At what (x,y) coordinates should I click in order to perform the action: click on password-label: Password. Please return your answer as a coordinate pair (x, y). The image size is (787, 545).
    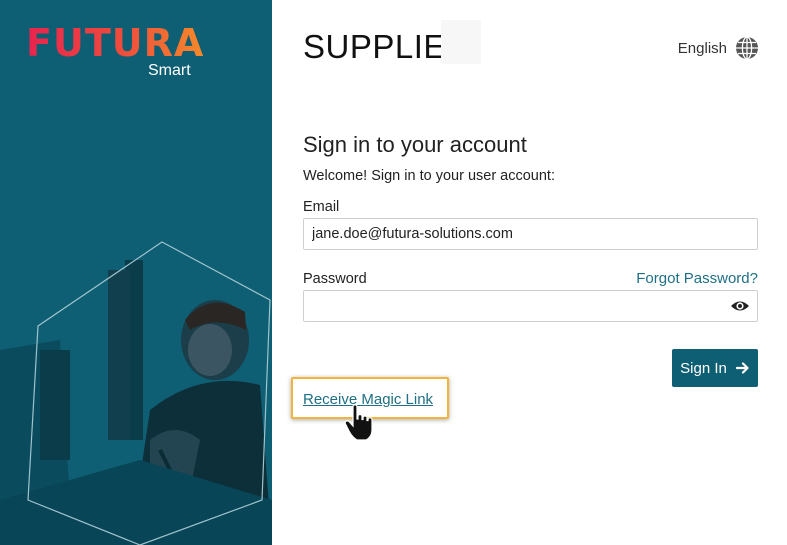
    Looking at the image, I should click on (335, 279).